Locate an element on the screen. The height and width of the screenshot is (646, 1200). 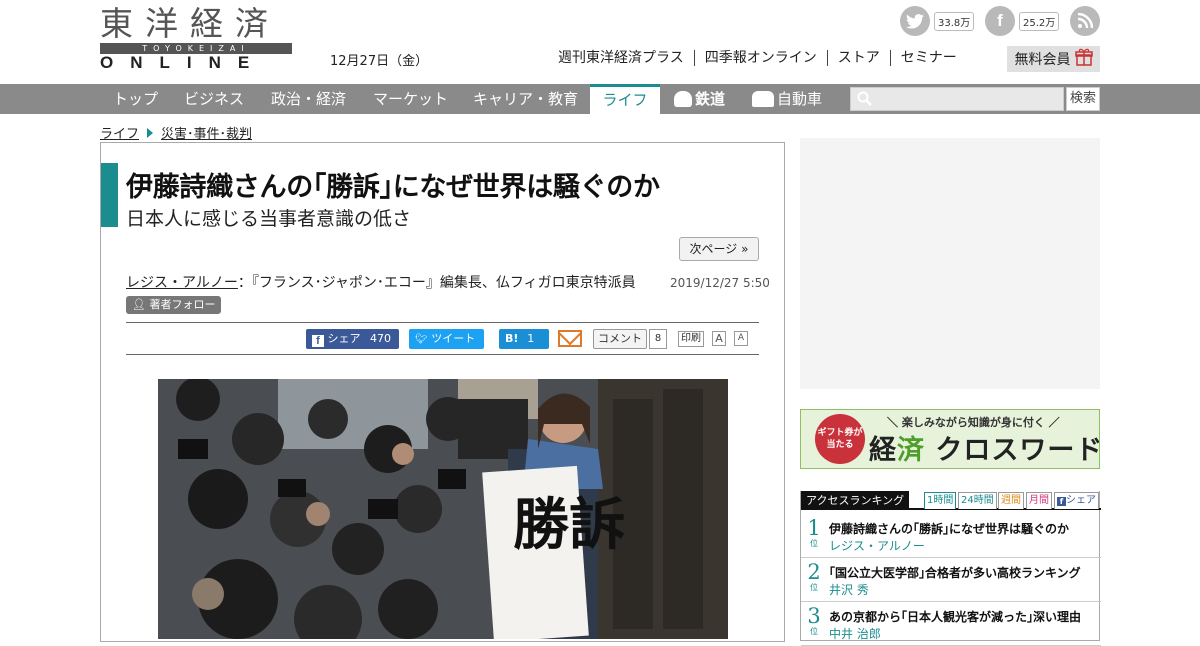
logo-kanji: 東洋経済 is located at coordinates (190, 23).